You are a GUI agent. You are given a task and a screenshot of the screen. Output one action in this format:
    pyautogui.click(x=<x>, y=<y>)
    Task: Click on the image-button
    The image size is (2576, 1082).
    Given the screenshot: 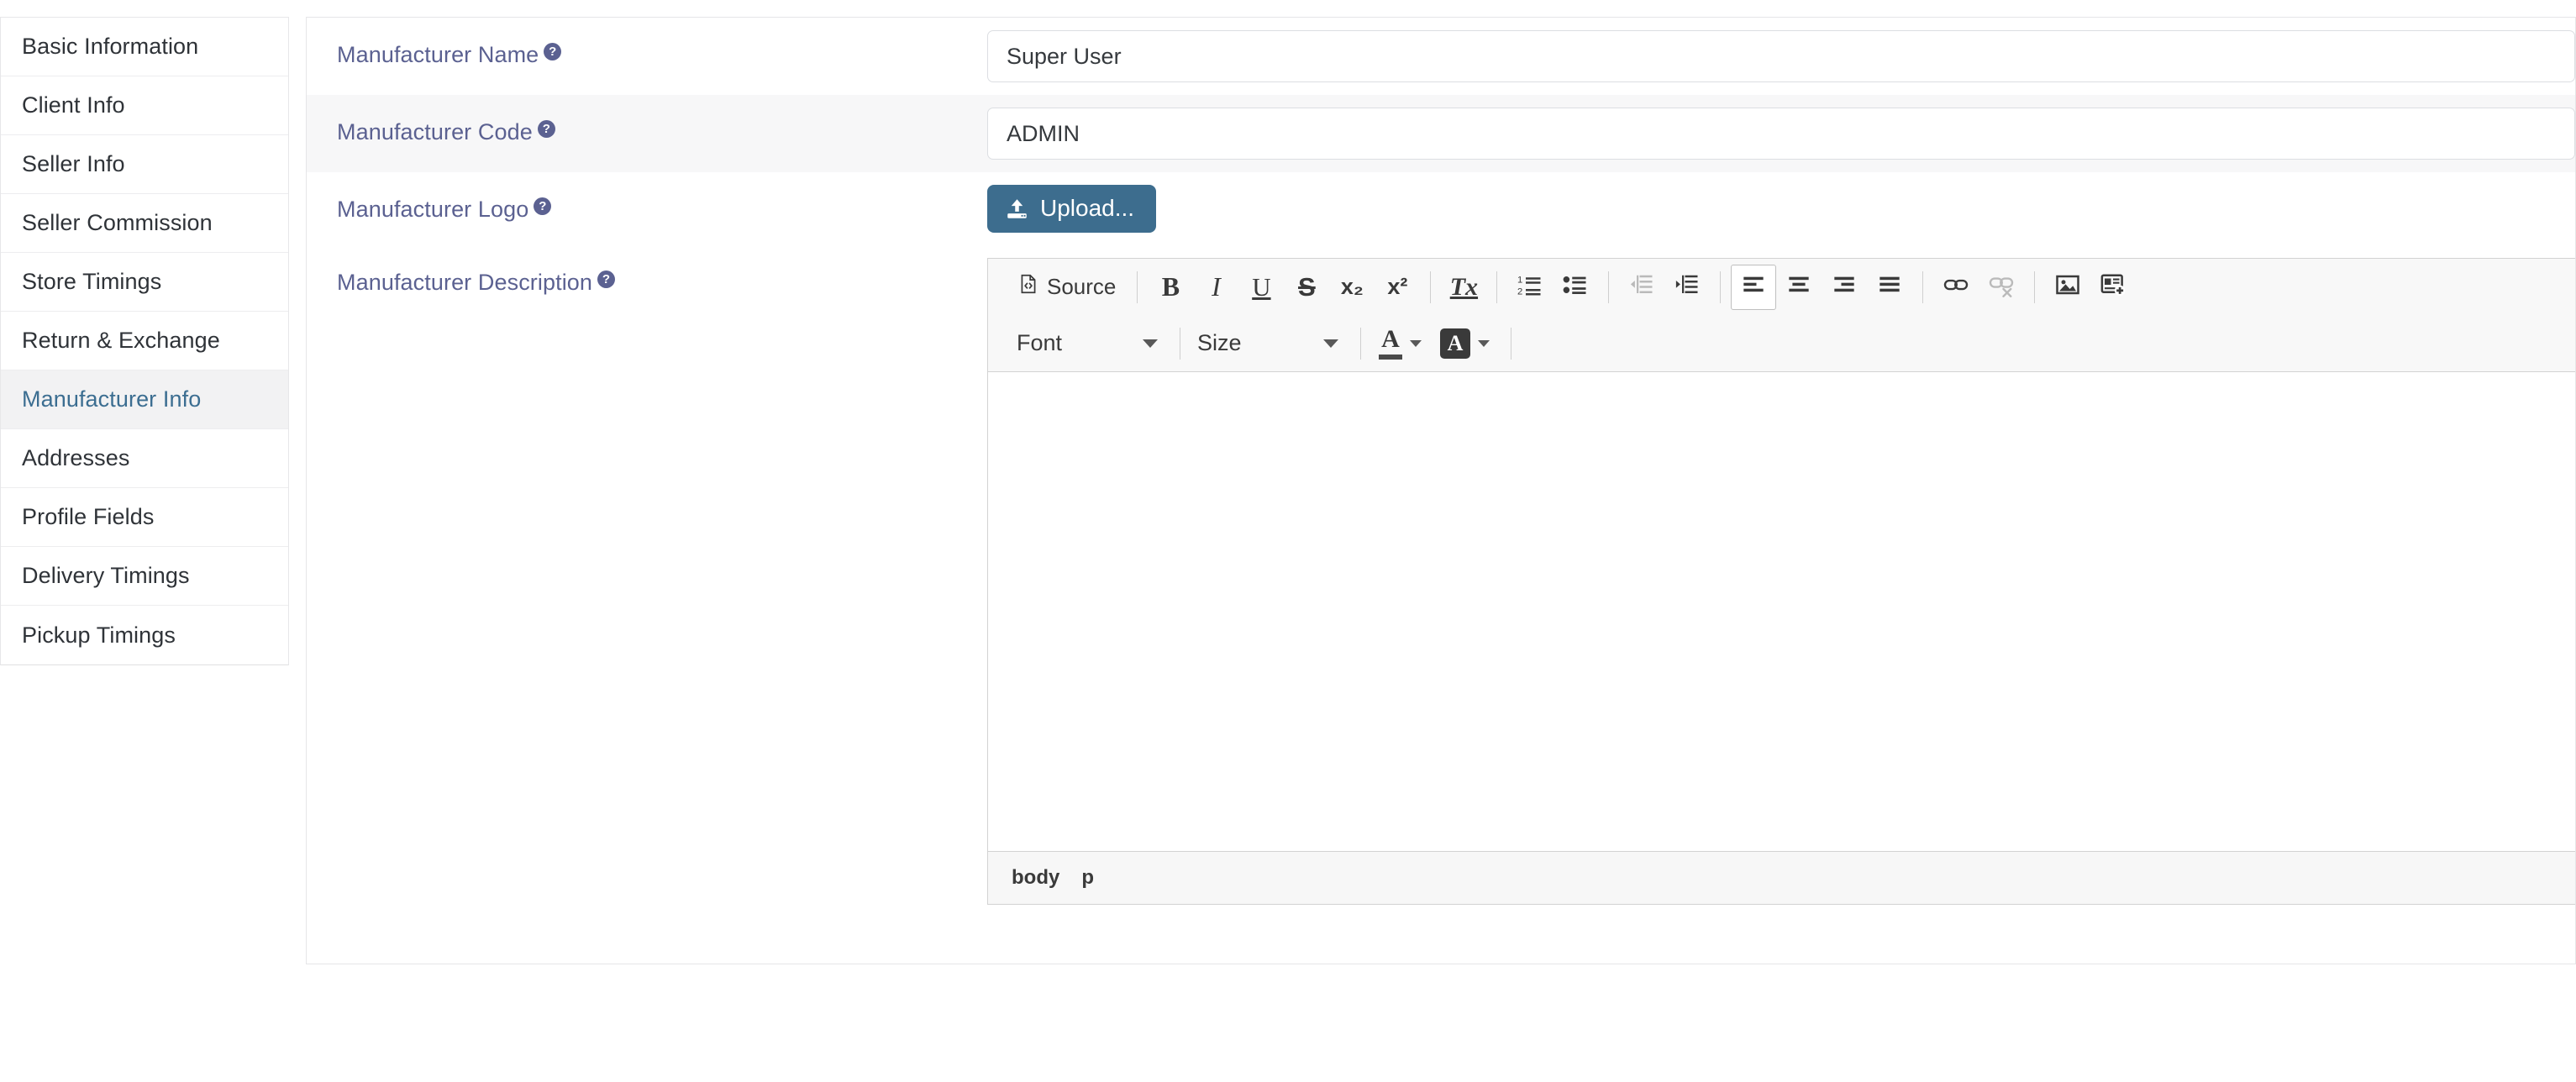 What is the action you would take?
    pyautogui.click(x=2067, y=287)
    